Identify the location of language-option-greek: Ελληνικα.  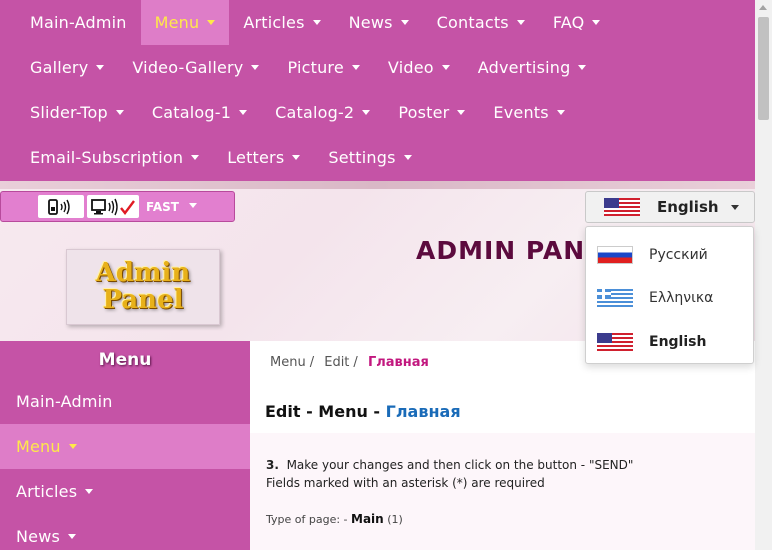
(655, 298).